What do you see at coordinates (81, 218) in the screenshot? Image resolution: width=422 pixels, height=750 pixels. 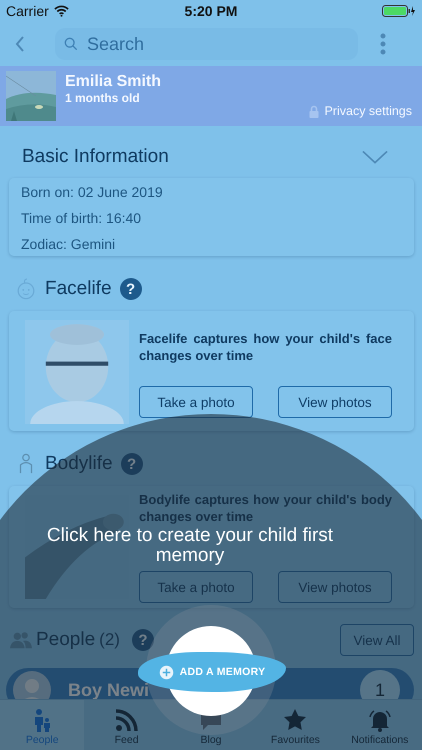 I see `info-line: Time of birth: 16:40` at bounding box center [81, 218].